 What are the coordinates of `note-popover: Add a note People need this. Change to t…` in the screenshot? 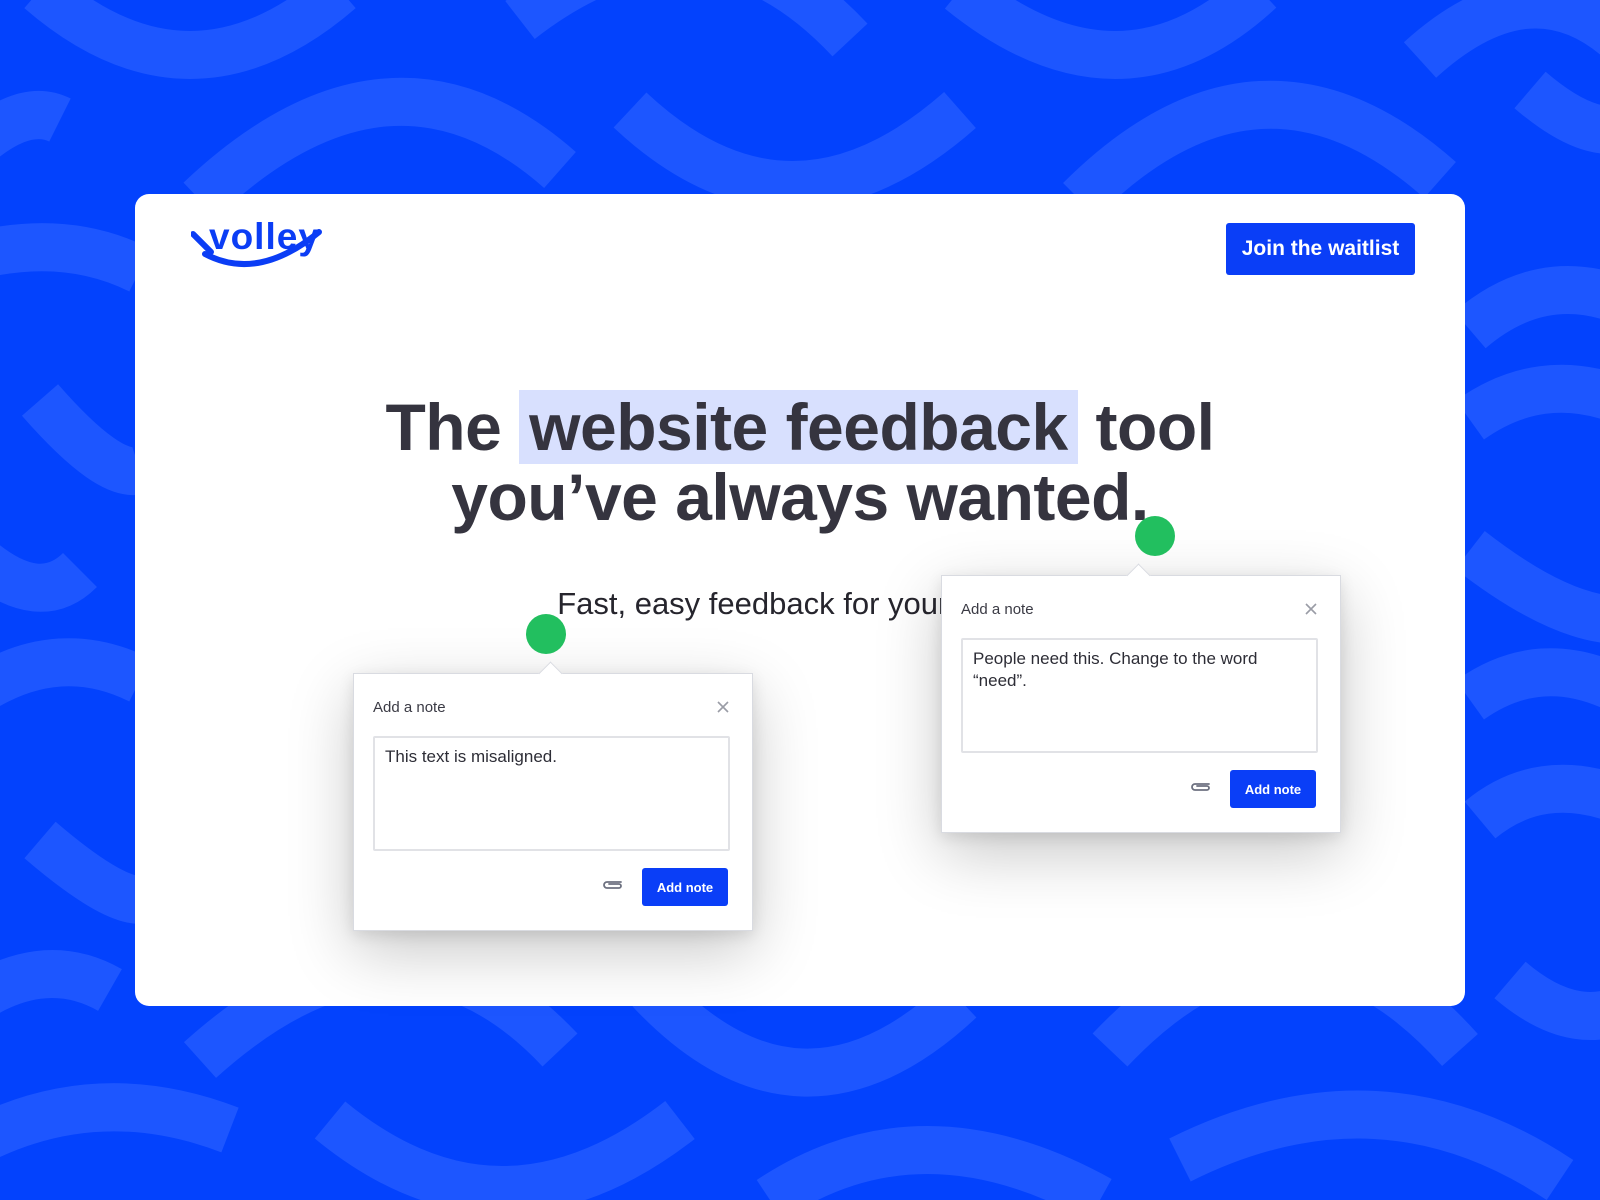 It's located at (1141, 698).